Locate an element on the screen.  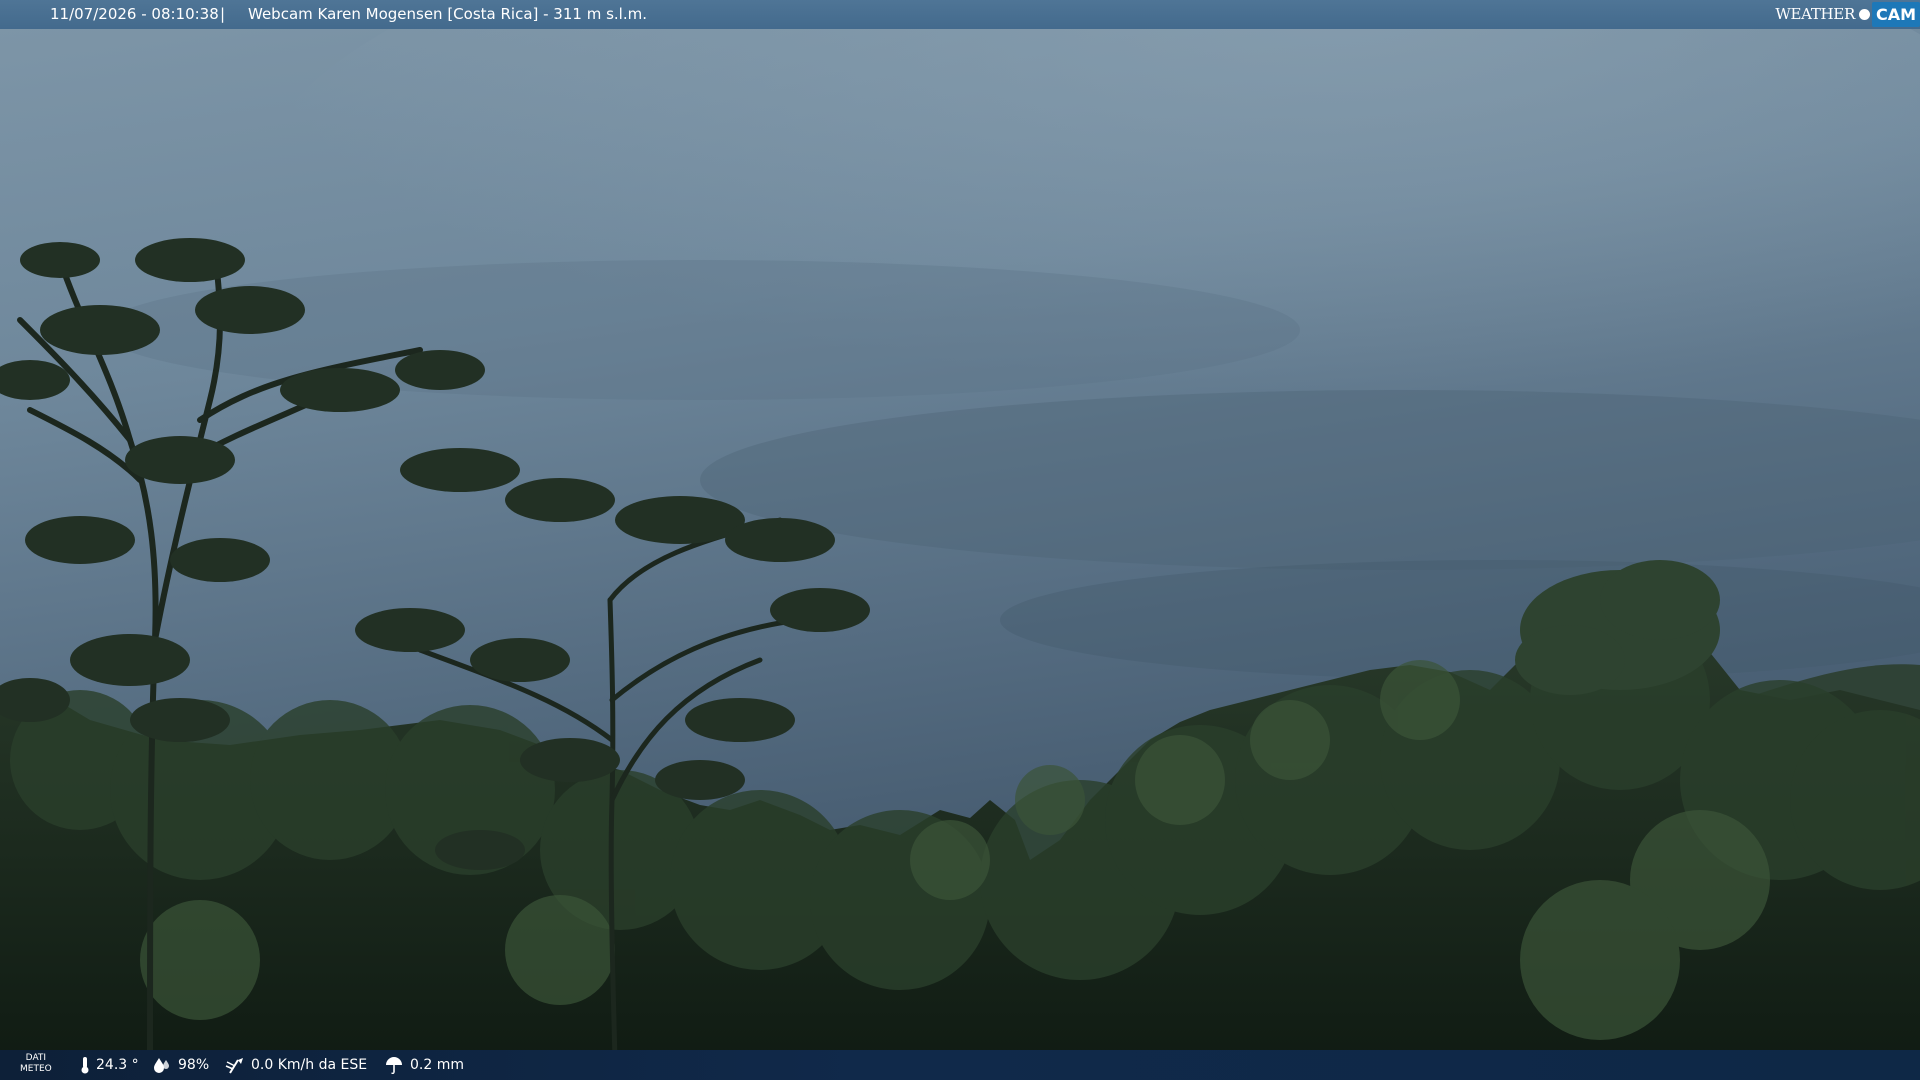
weather-label: DATI METEO is located at coordinates (36, 1063).